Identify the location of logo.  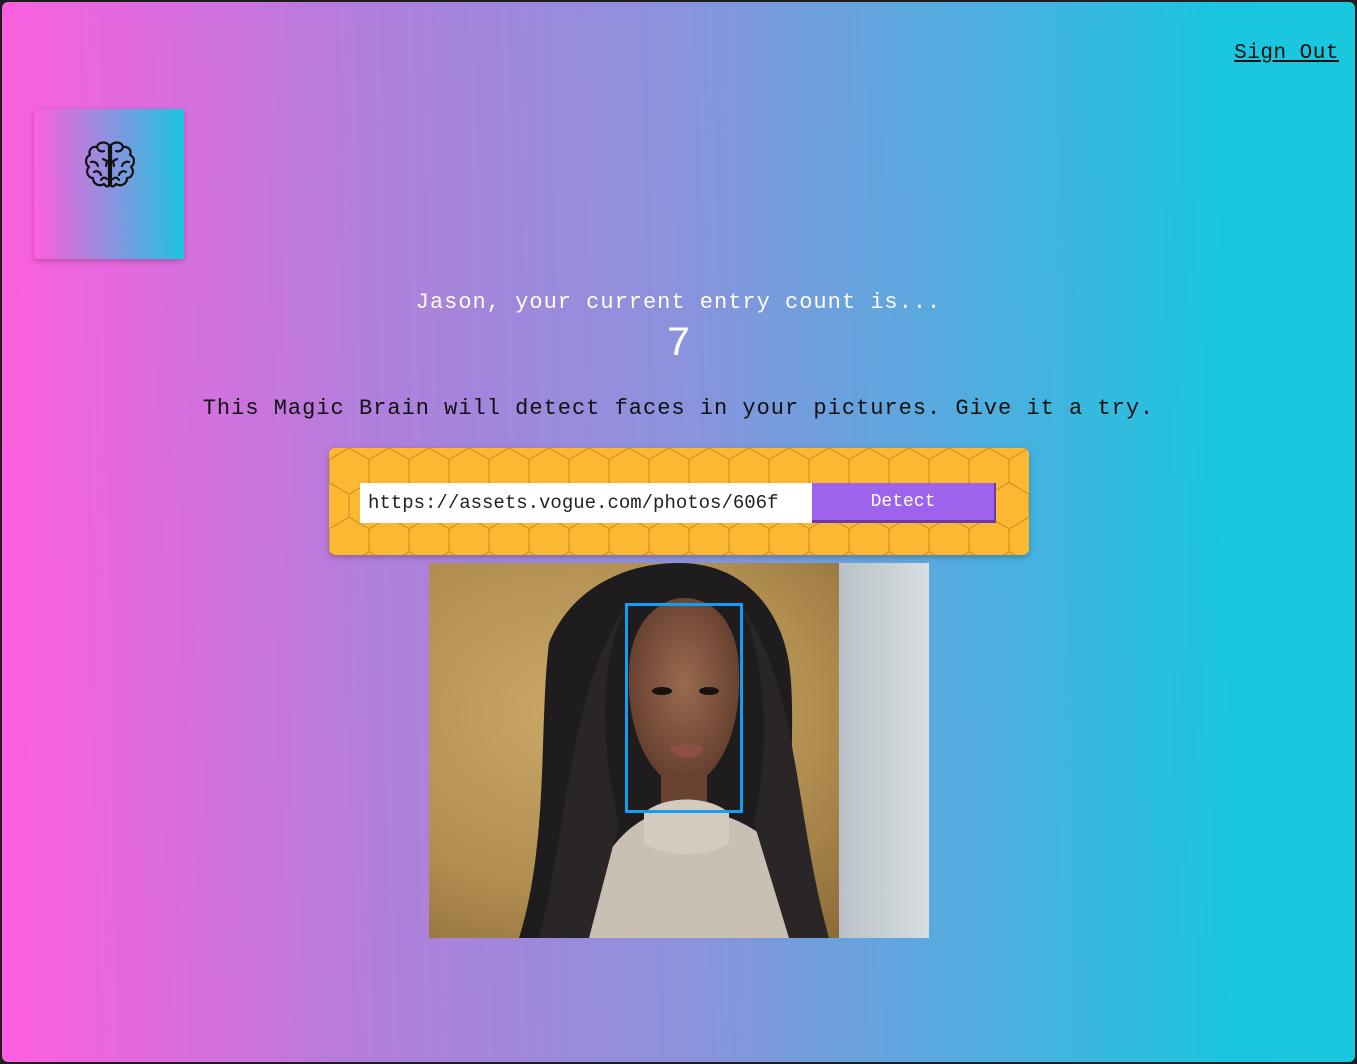
(109, 184).